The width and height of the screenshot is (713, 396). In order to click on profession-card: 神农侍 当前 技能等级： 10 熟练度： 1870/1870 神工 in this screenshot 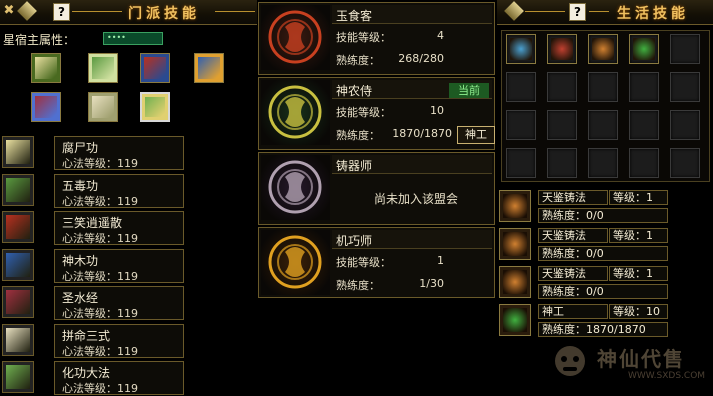, I will do `click(376, 113)`.